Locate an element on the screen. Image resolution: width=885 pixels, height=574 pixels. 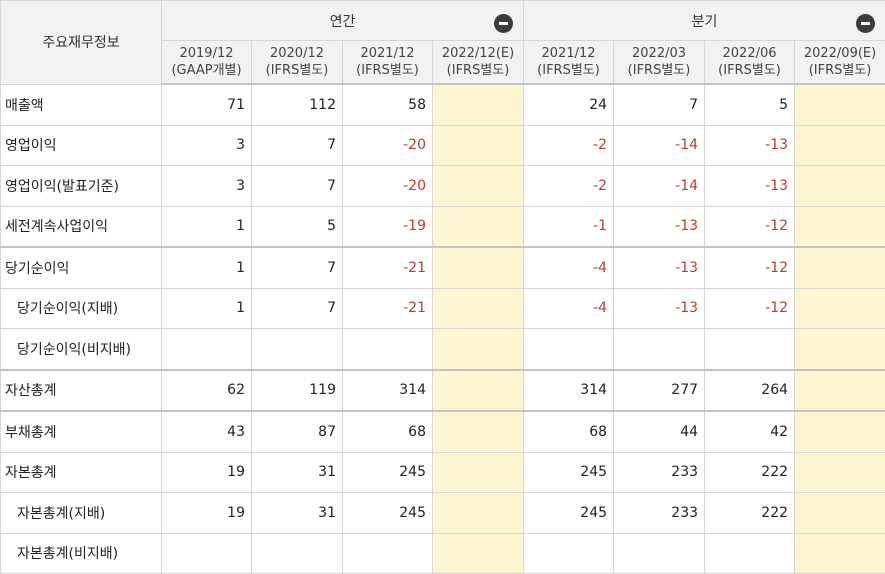
row-label: 자본총계(비지배) is located at coordinates (81, 553).